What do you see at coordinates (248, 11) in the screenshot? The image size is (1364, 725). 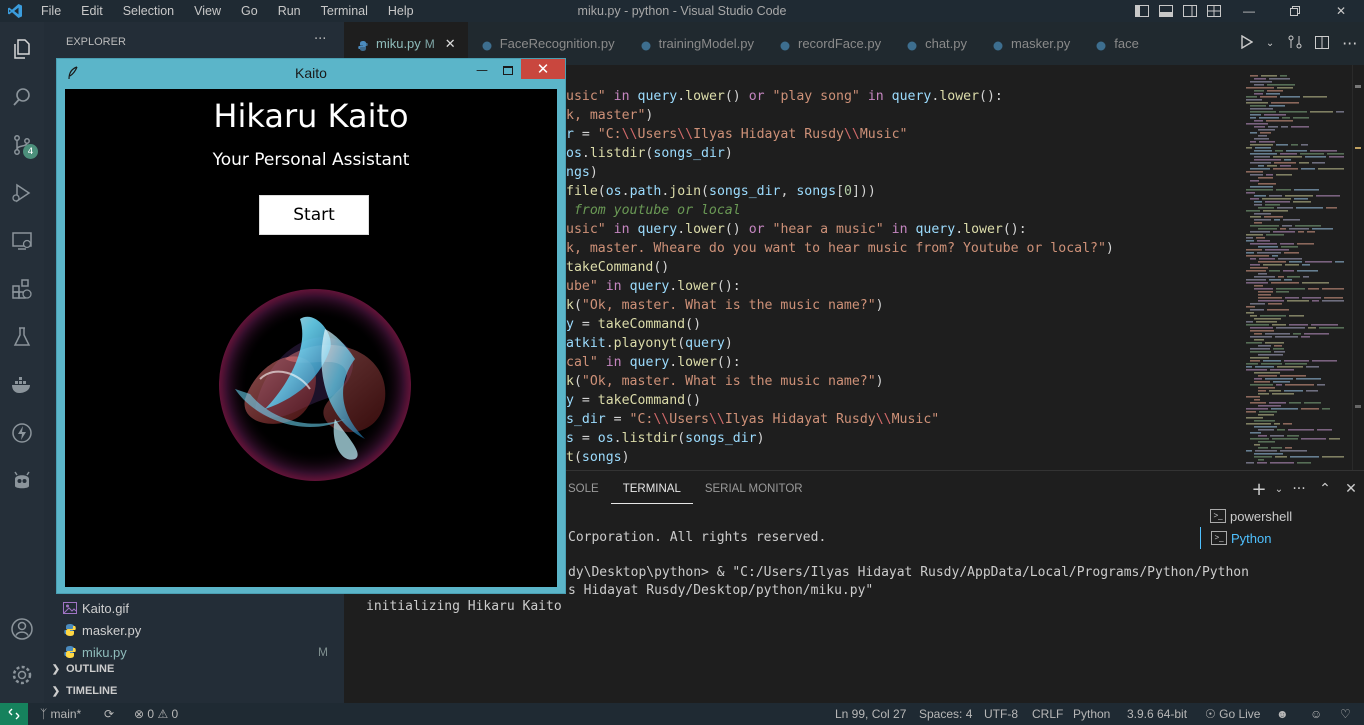 I see `menu-go: Go` at bounding box center [248, 11].